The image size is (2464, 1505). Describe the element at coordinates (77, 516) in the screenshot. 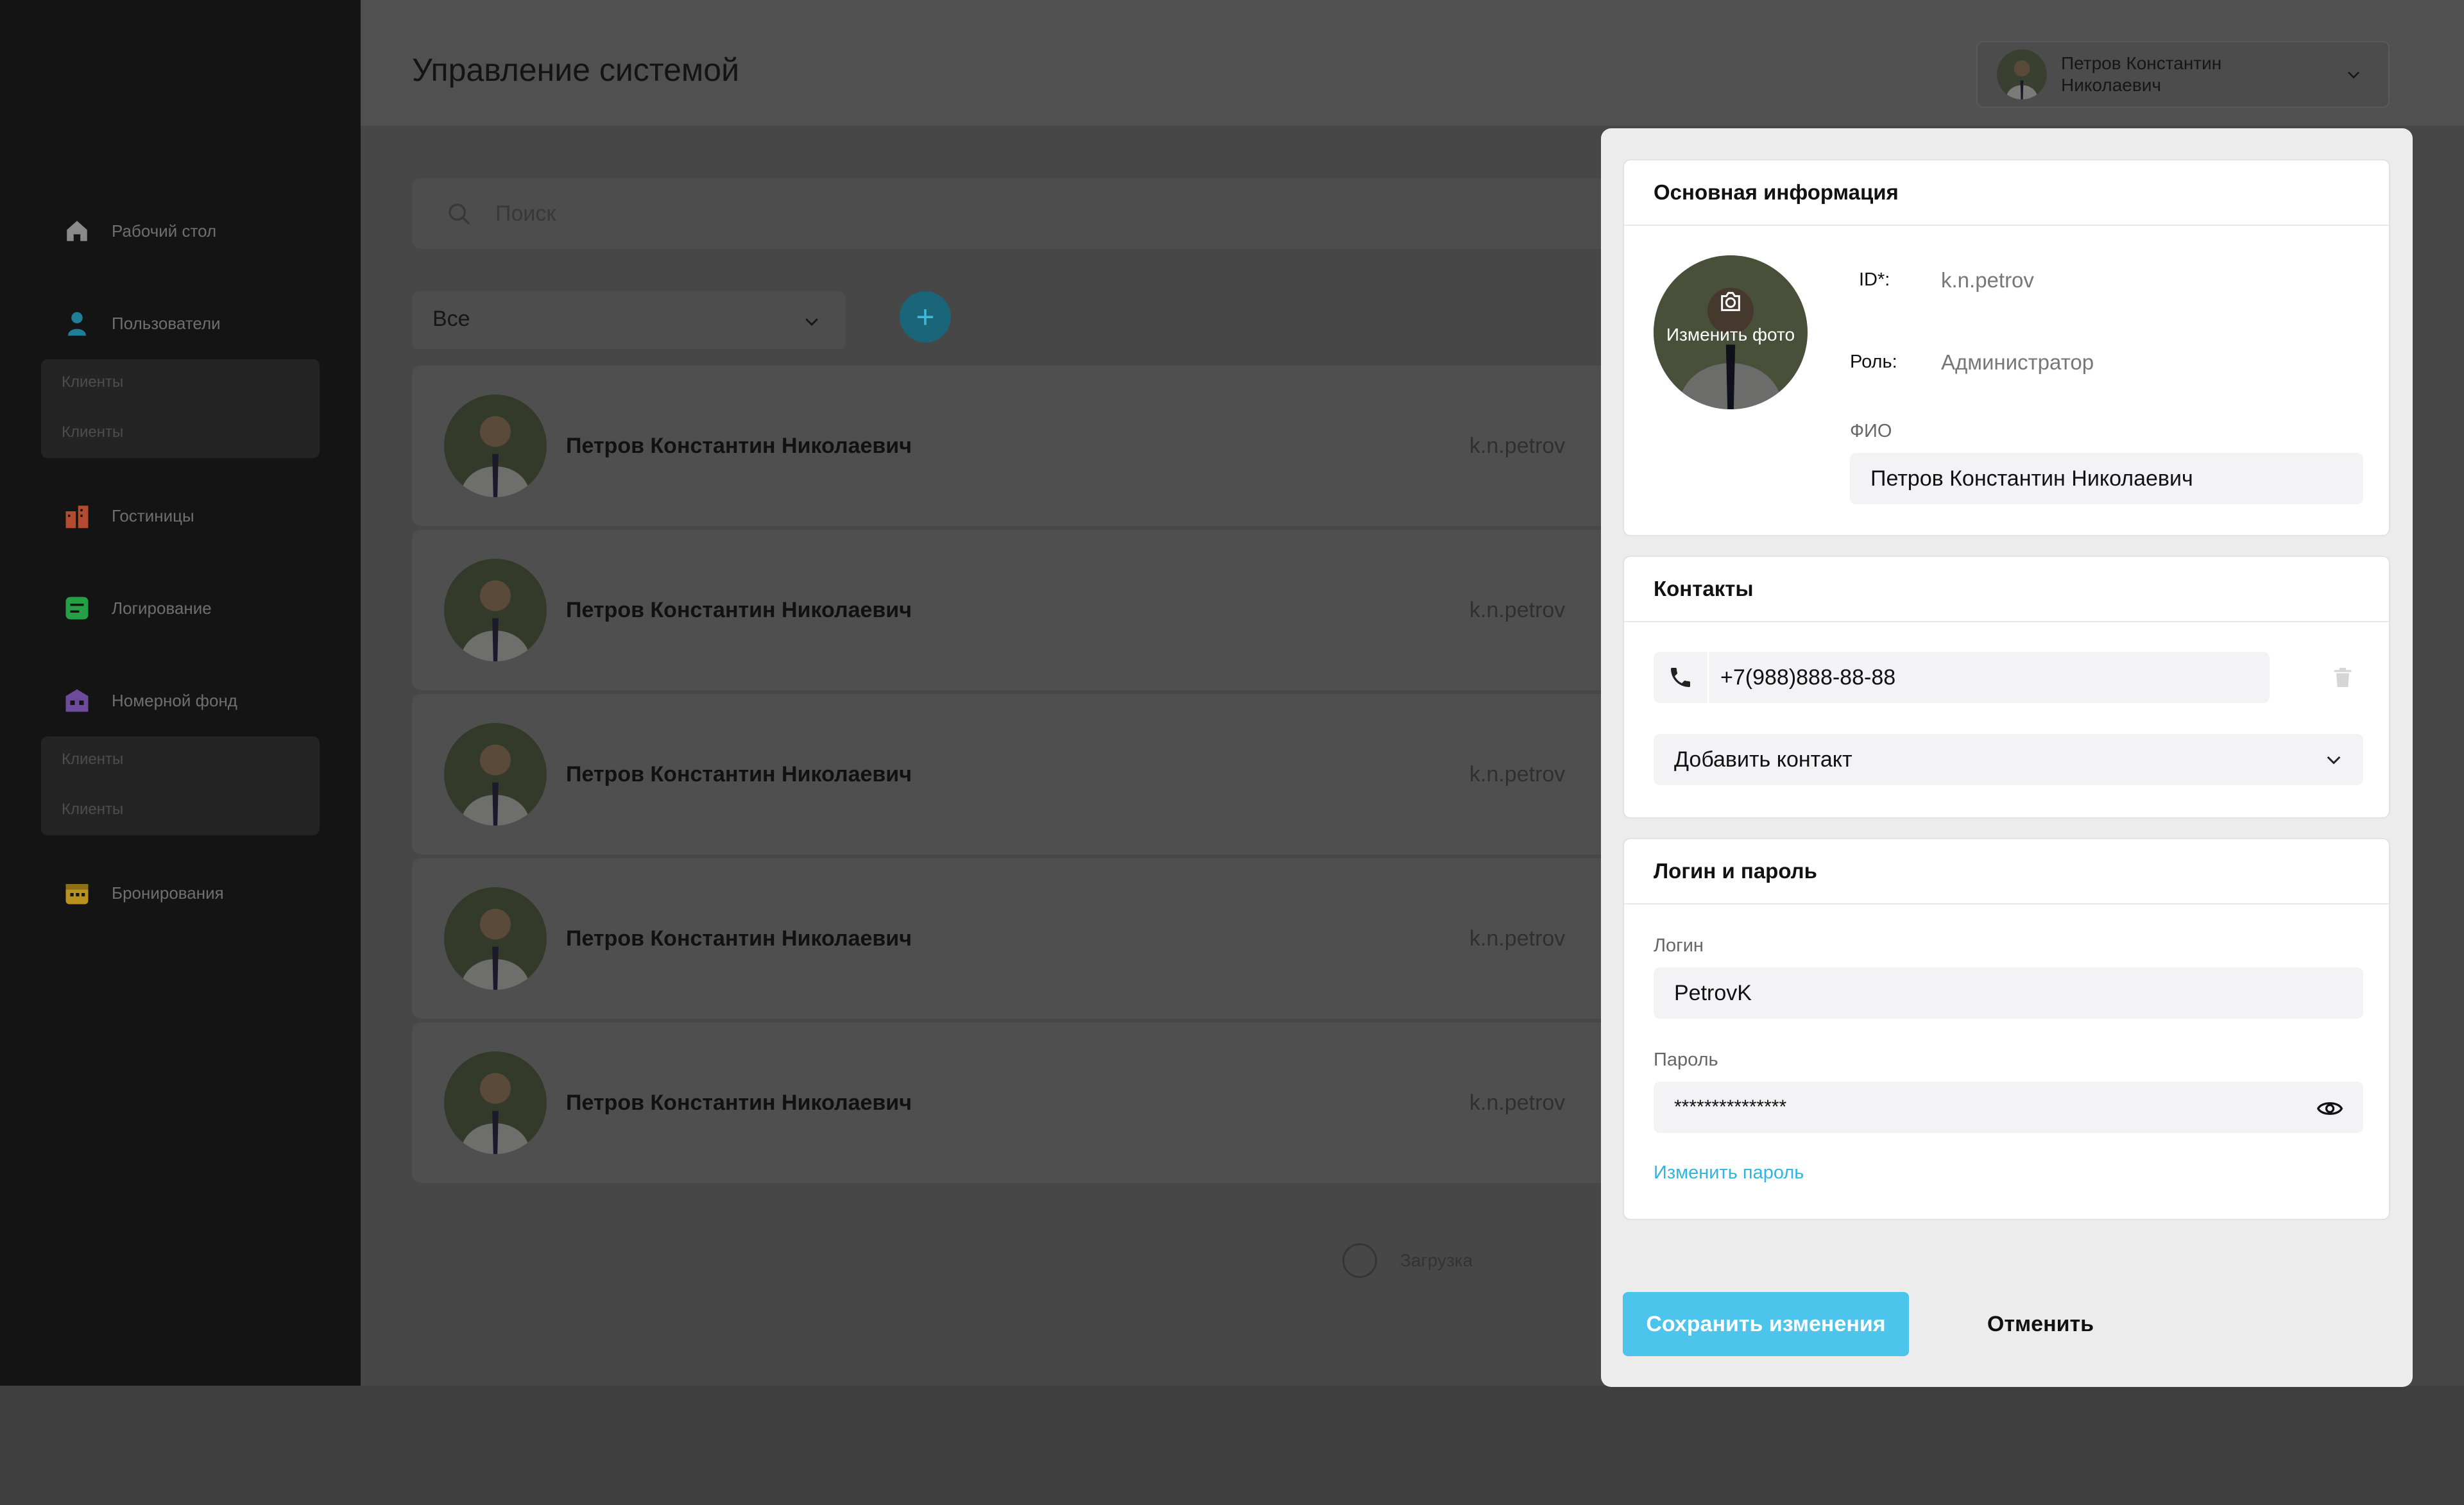

I see `hotel-icon` at that location.